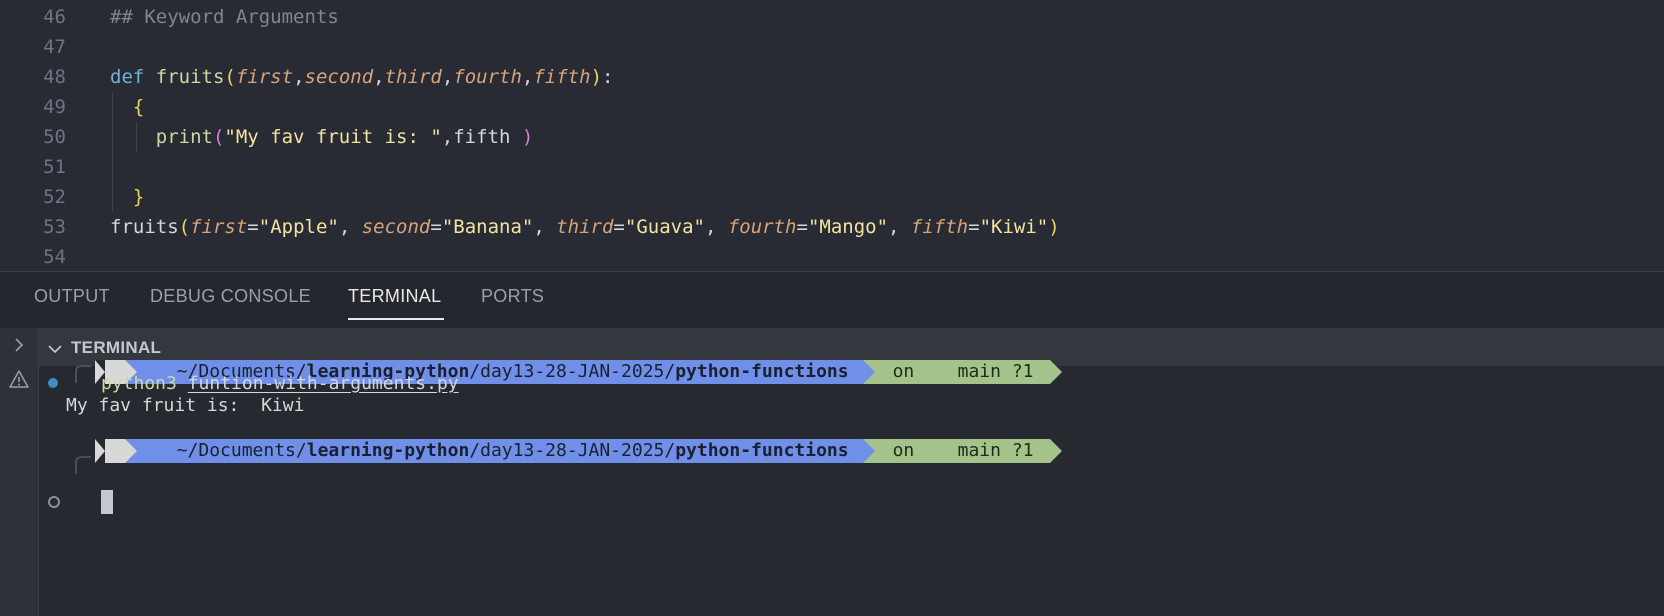  I want to click on tab-ports: PORTS, so click(512, 296).